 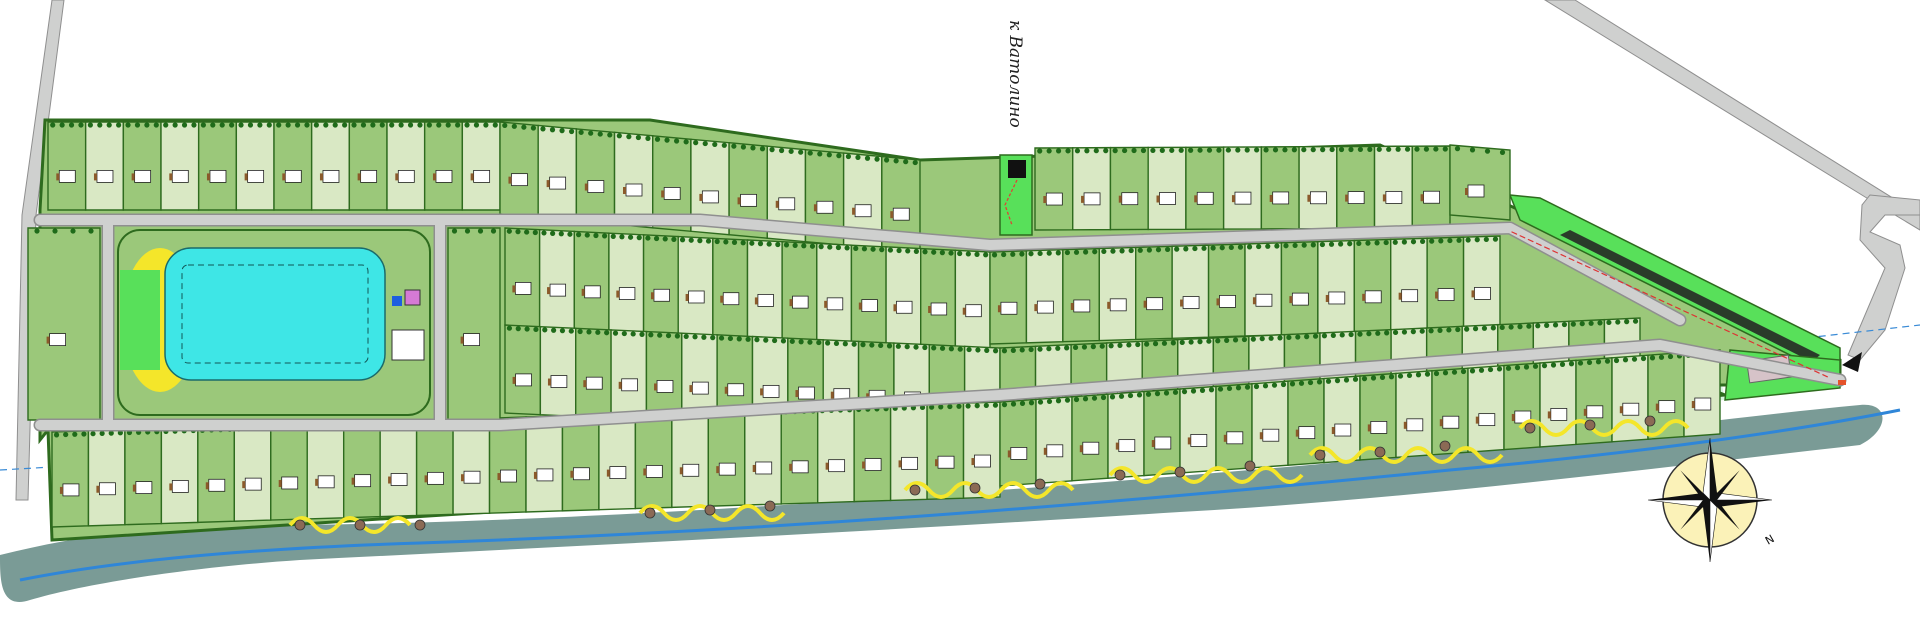 I want to click on transformer-icon, so click(x=1017, y=169).